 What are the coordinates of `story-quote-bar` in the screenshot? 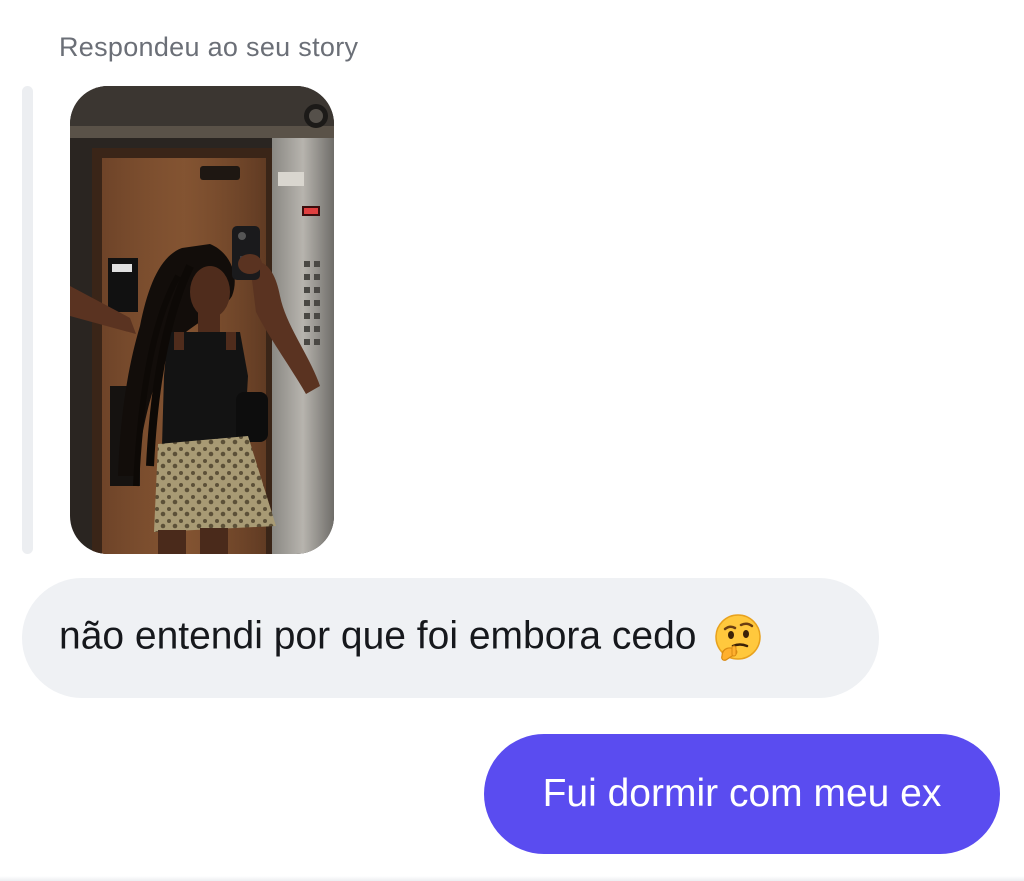 It's located at (27, 320).